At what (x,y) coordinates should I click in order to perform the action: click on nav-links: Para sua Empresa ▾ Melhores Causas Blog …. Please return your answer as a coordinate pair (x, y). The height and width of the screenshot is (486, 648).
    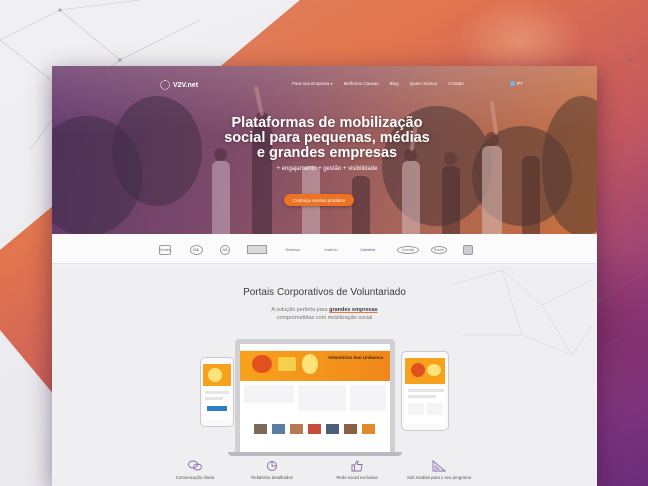
    Looking at the image, I should click on (378, 83).